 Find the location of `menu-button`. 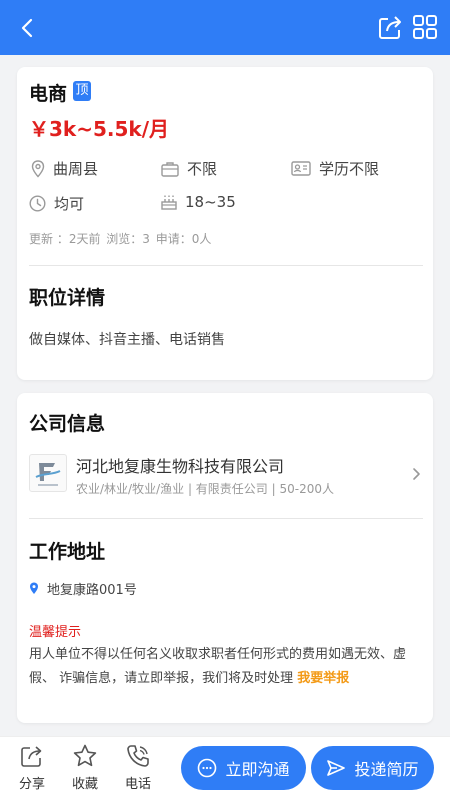

menu-button is located at coordinates (425, 27).